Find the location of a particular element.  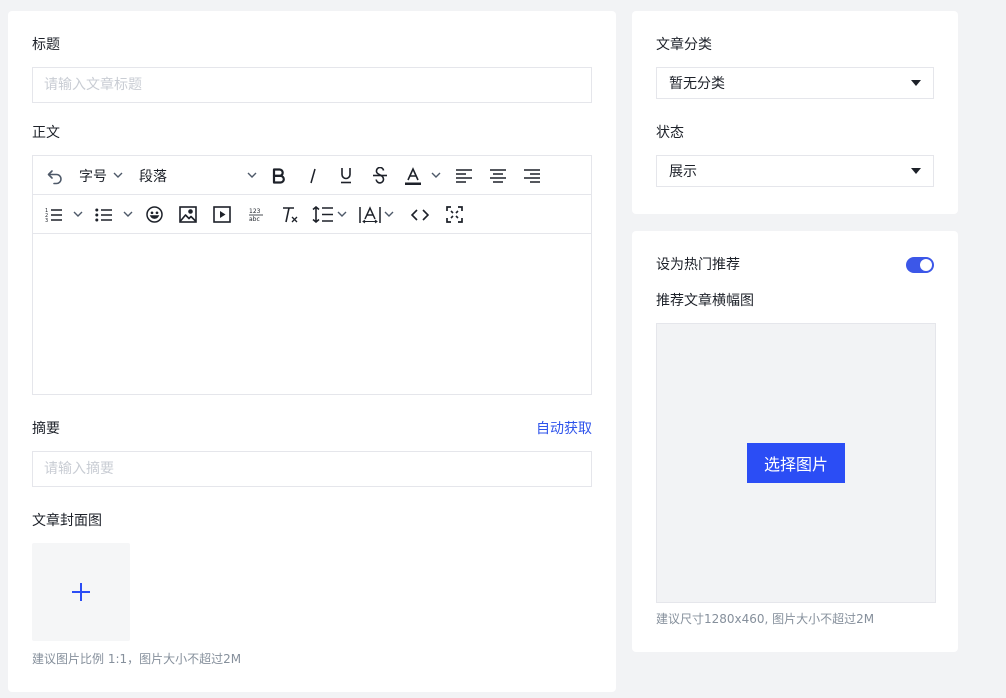

auto-extract-link: 自动获取 is located at coordinates (564, 429).